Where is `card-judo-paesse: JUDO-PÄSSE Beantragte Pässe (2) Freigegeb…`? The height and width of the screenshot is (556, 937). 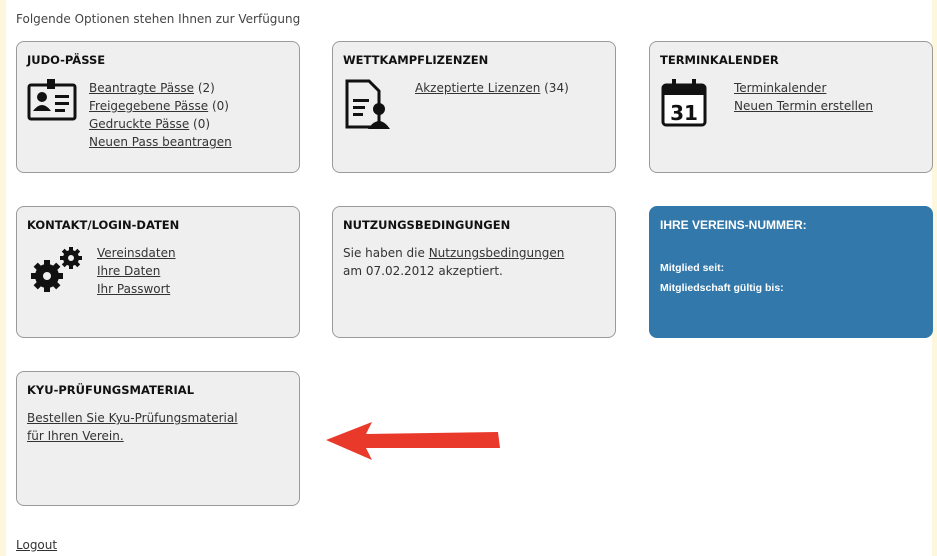 card-judo-paesse: JUDO-PÄSSE Beantragte Pässe (2) Freigegeb… is located at coordinates (158, 107).